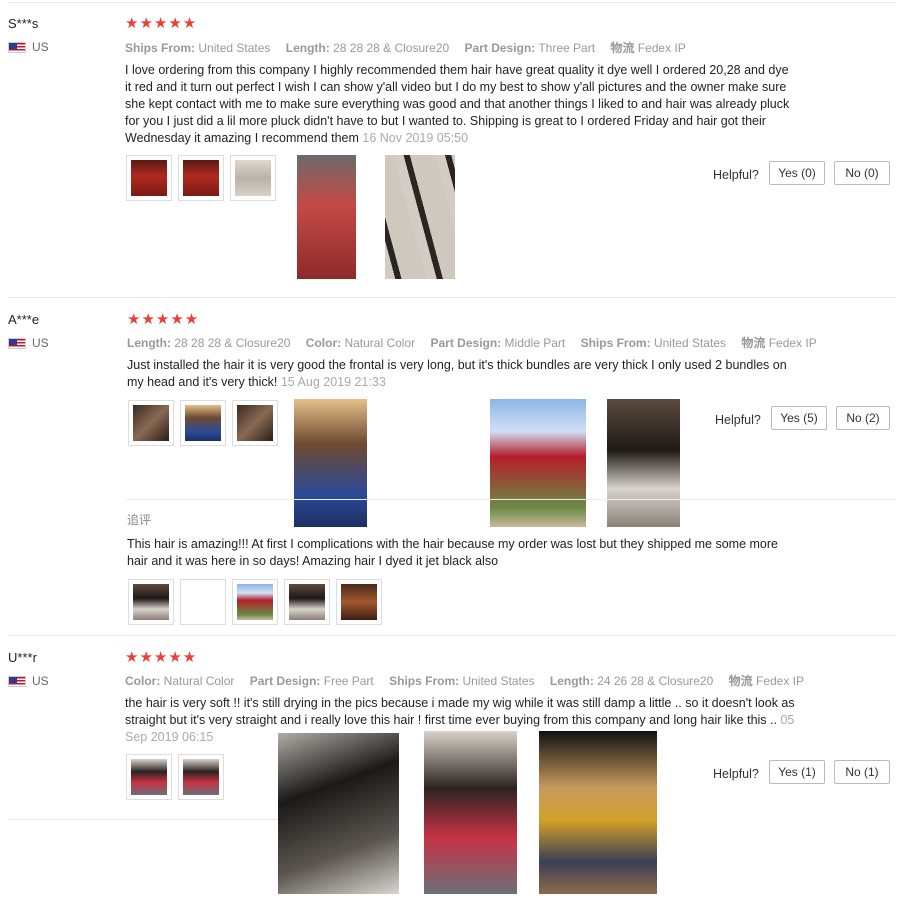 This screenshot has height=900, width=900. Describe the element at coordinates (862, 772) in the screenshot. I see `helpful-no-button: No (1)` at that location.